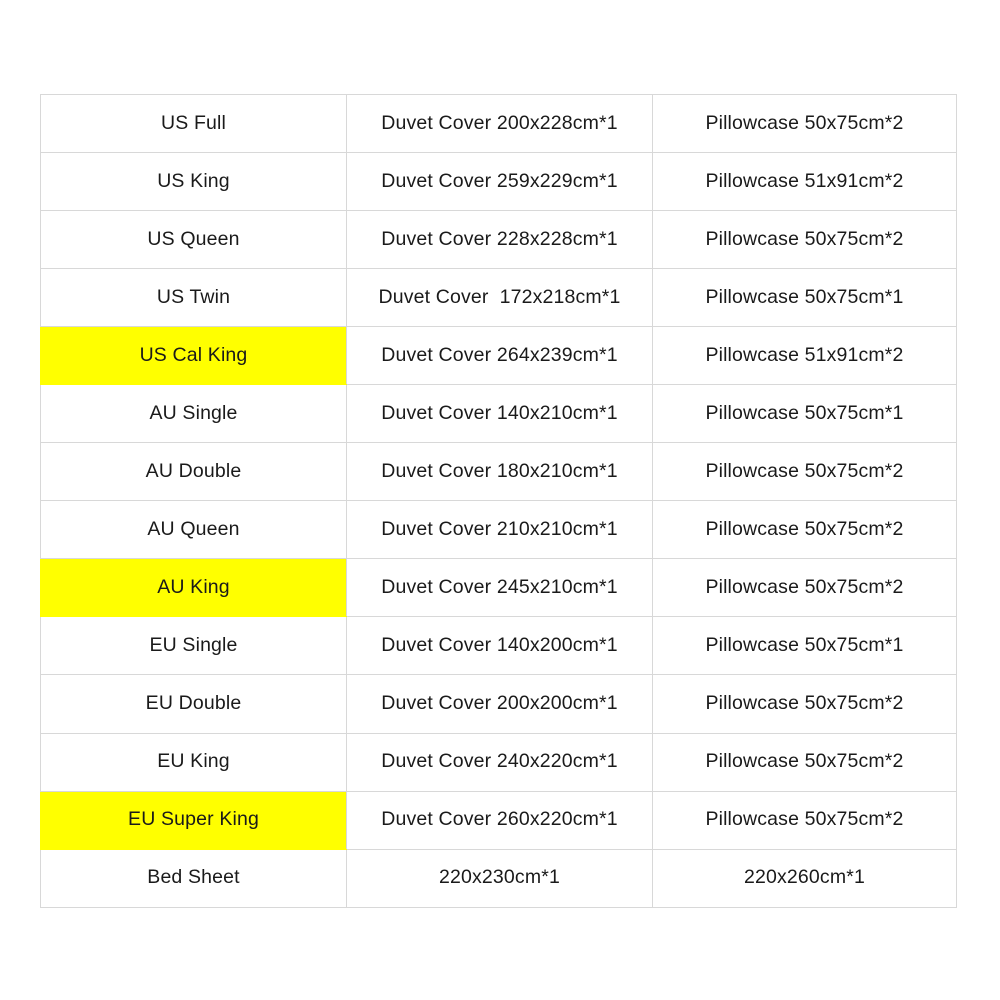 The height and width of the screenshot is (1000, 1000). Describe the element at coordinates (804, 878) in the screenshot. I see `pillowcase-cell: 220x260cm*1` at that location.